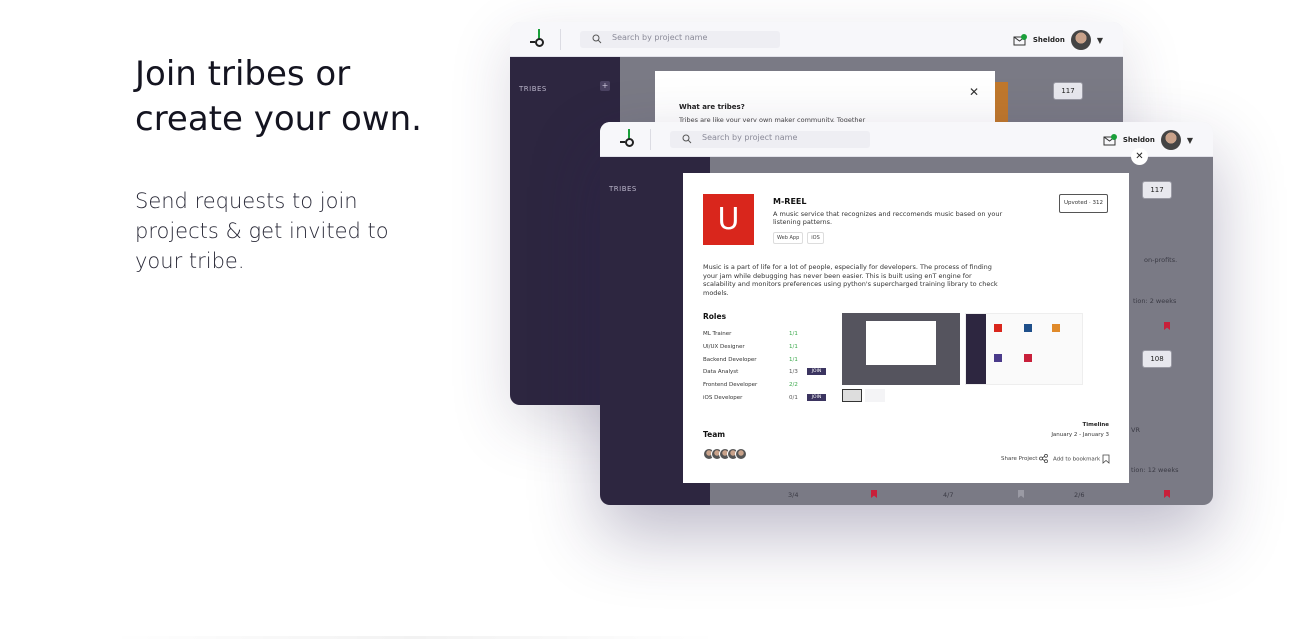 Image resolution: width=1314 pixels, height=639 pixels. I want to click on add-tribe-icon: +, so click(605, 86).